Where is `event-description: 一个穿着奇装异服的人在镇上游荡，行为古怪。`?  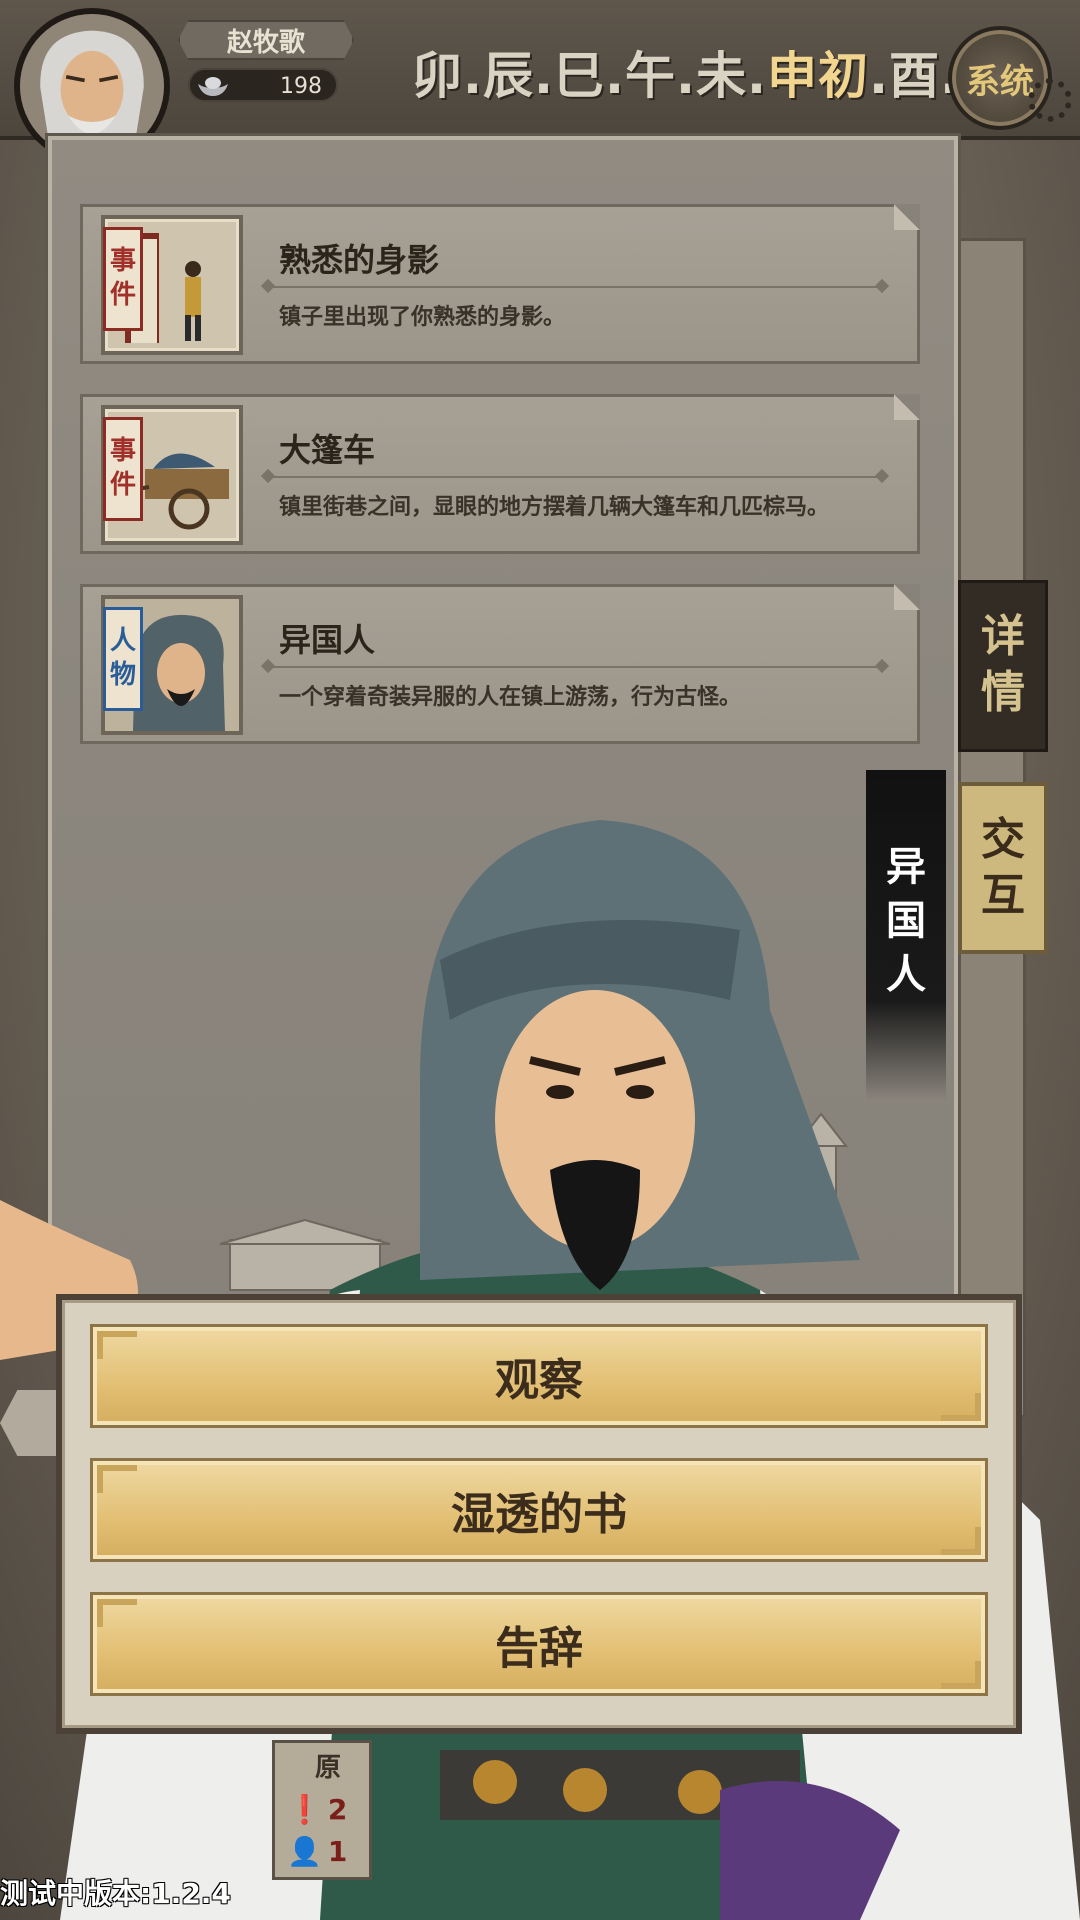
event-description: 一个穿着奇装异服的人在镇上游荡，行为古怪。 is located at coordinates (510, 697).